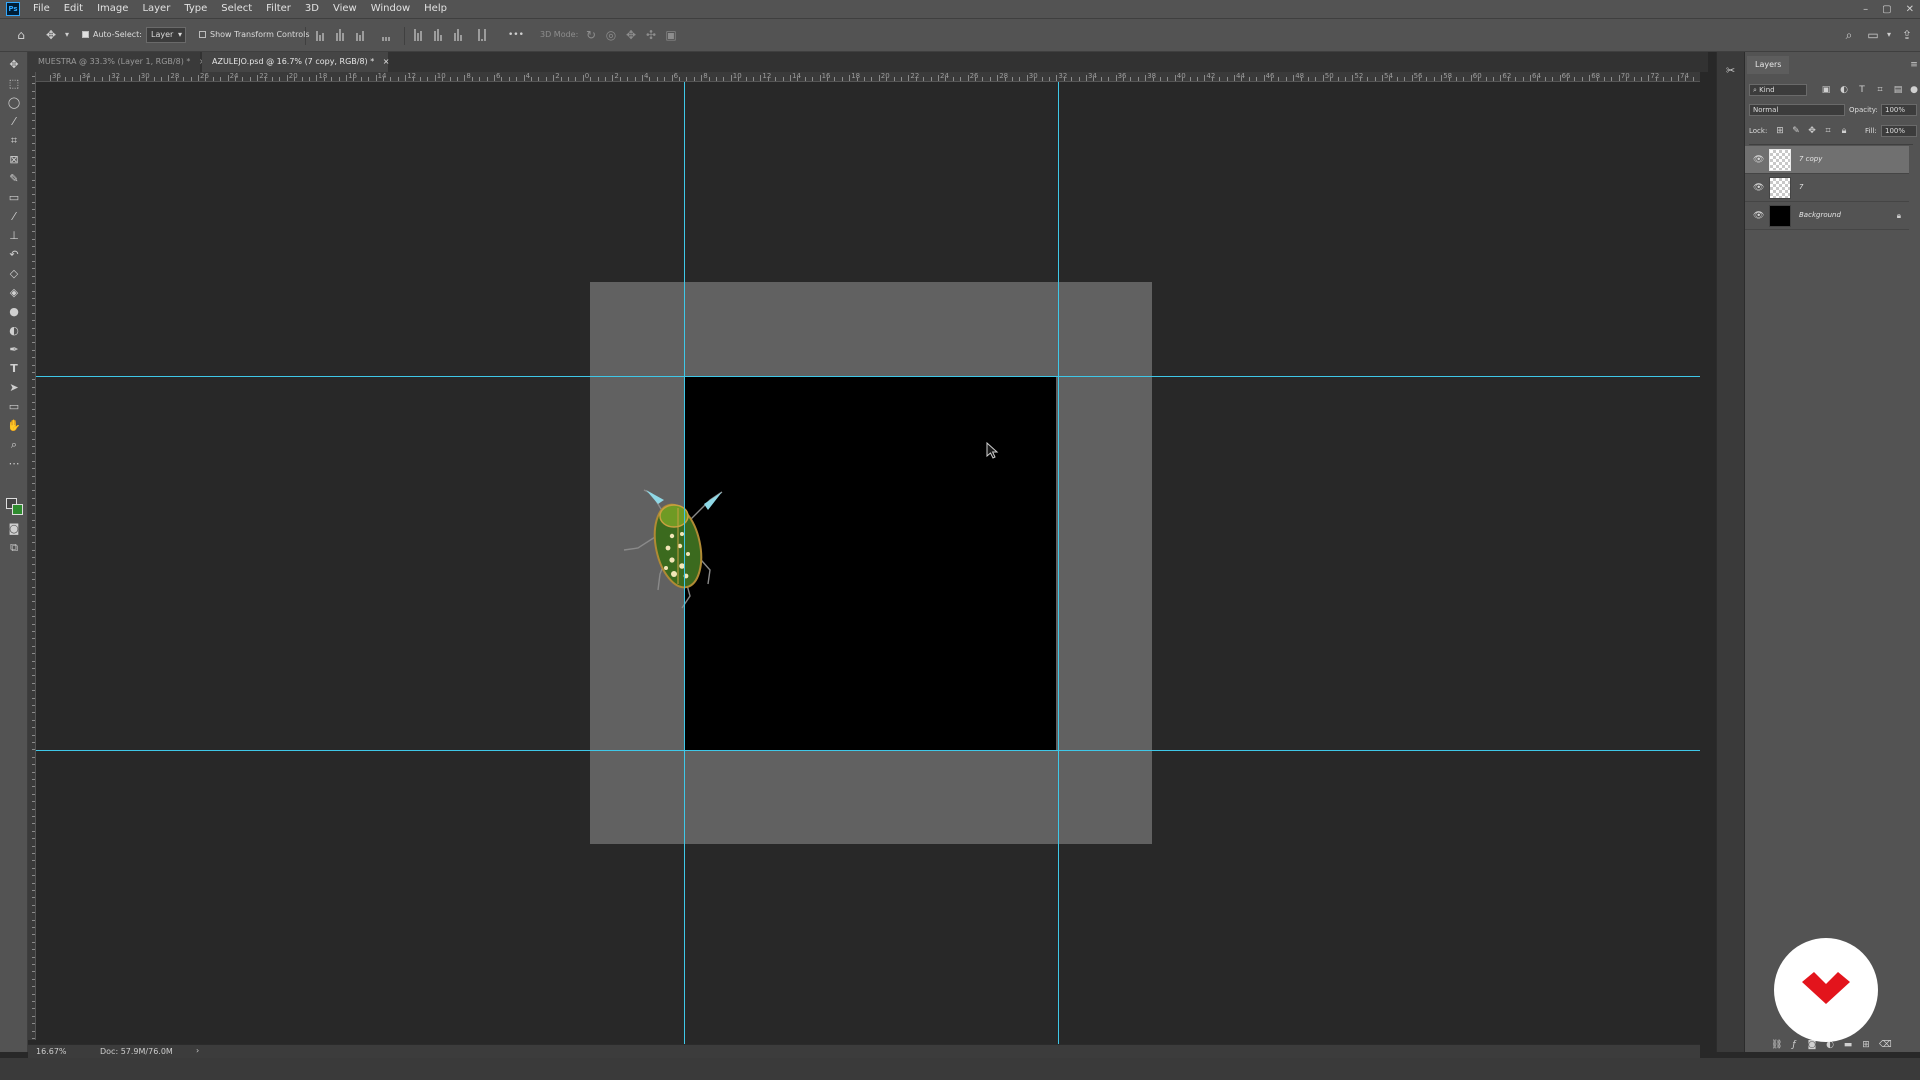 The height and width of the screenshot is (1080, 1920). What do you see at coordinates (14, 350) in the screenshot?
I see `pen-tool-icon: ✒` at bounding box center [14, 350].